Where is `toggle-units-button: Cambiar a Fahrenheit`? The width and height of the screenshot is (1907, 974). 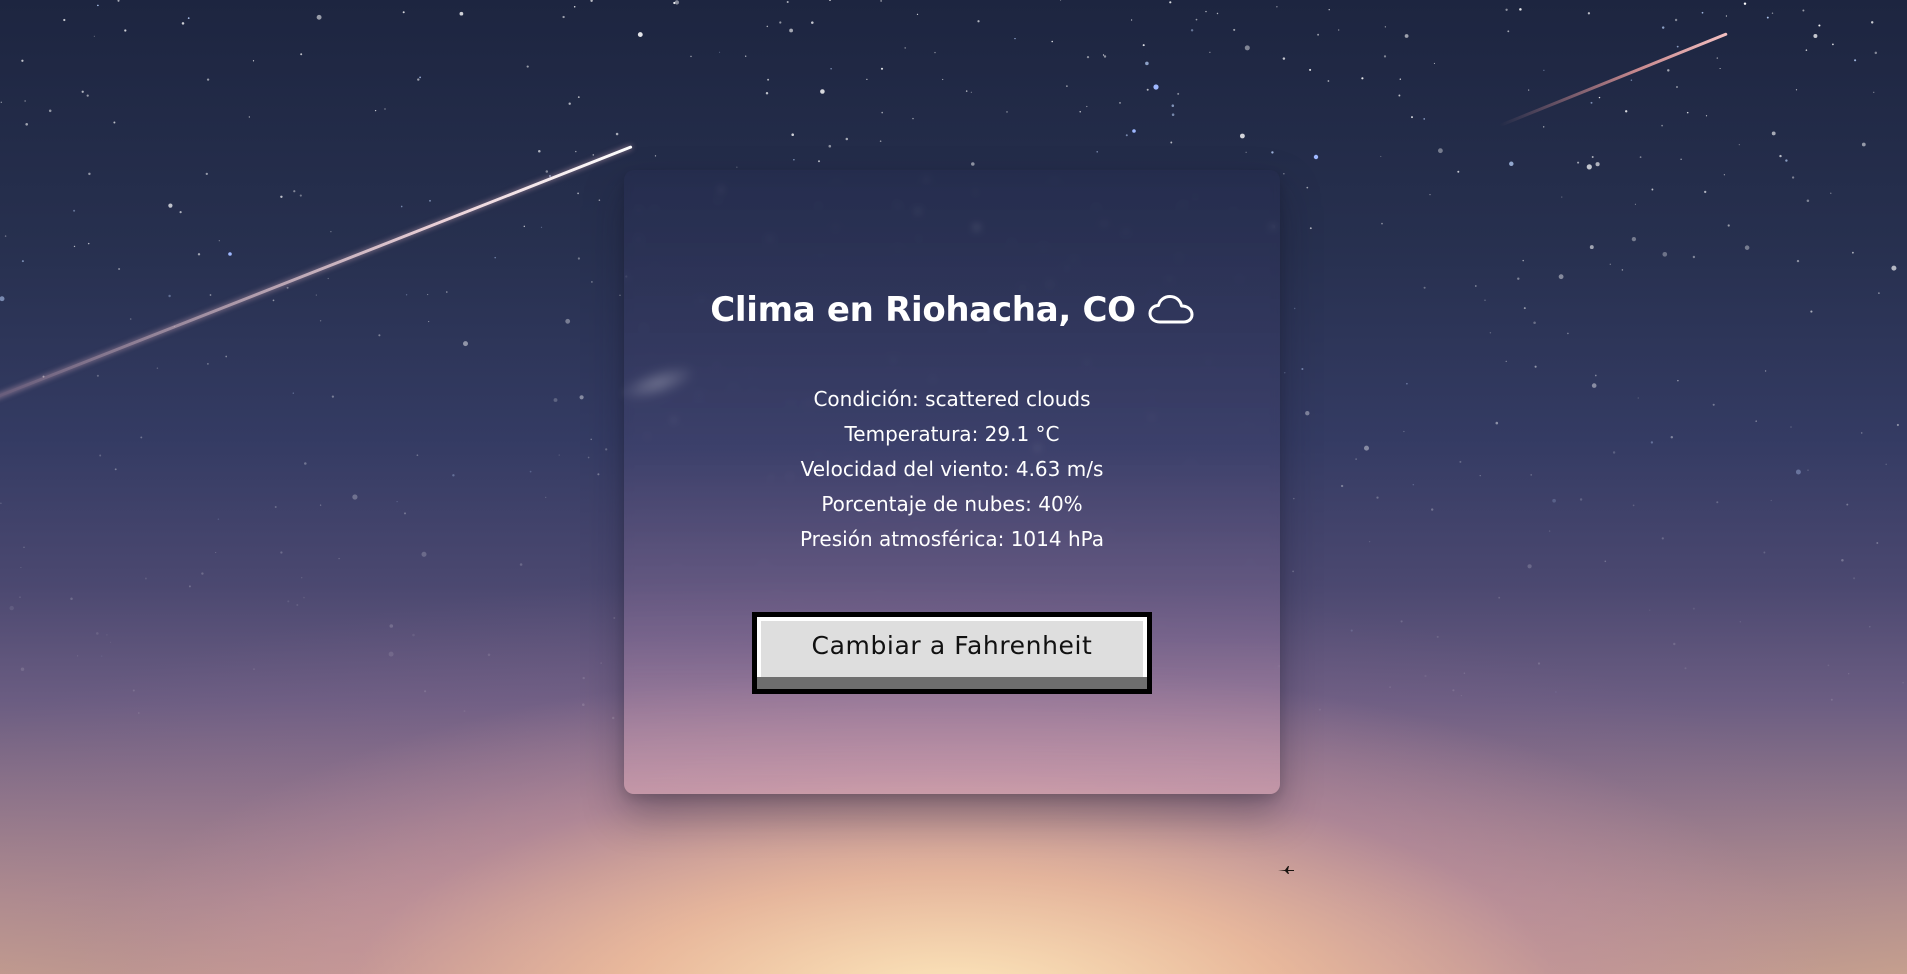 toggle-units-button: Cambiar a Fahrenheit is located at coordinates (952, 653).